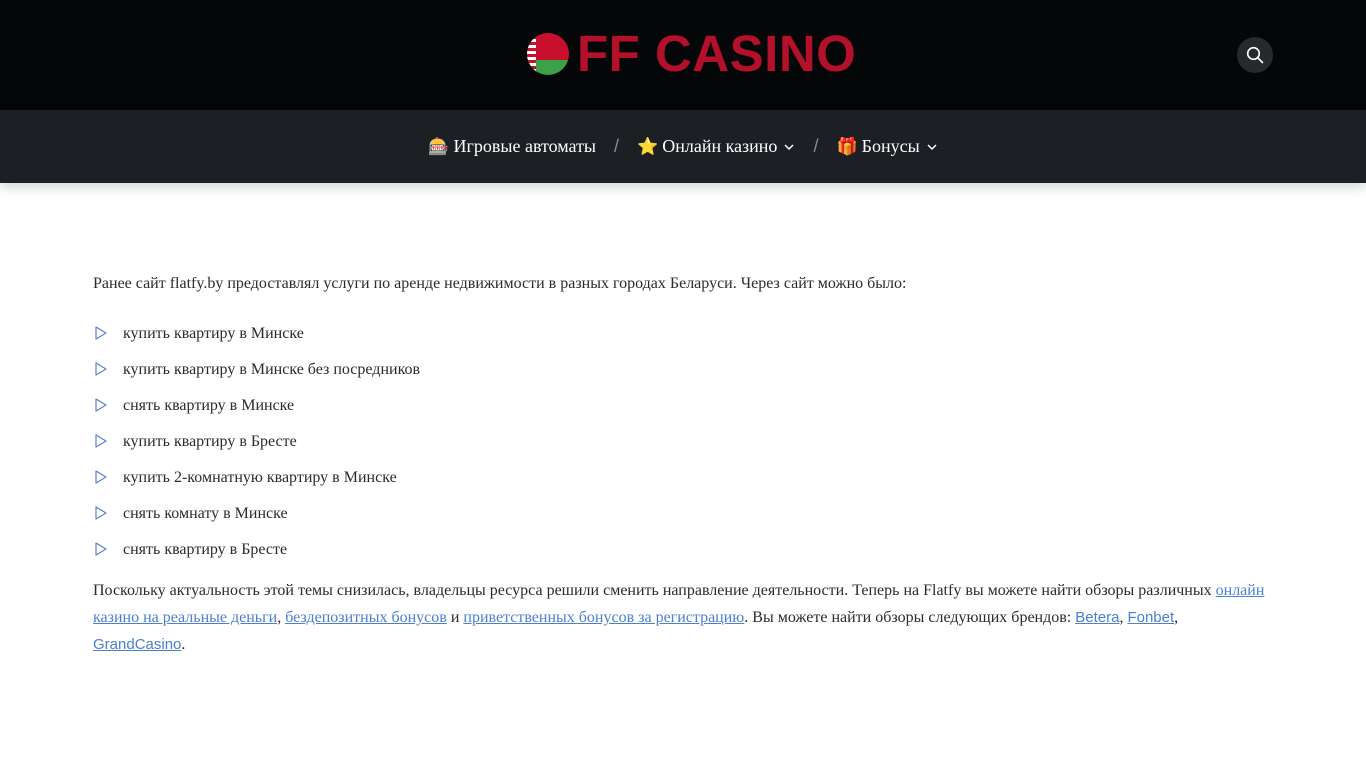  I want to click on welcome-bonus-link: приветственных бонусов за регистрацию, so click(603, 617).